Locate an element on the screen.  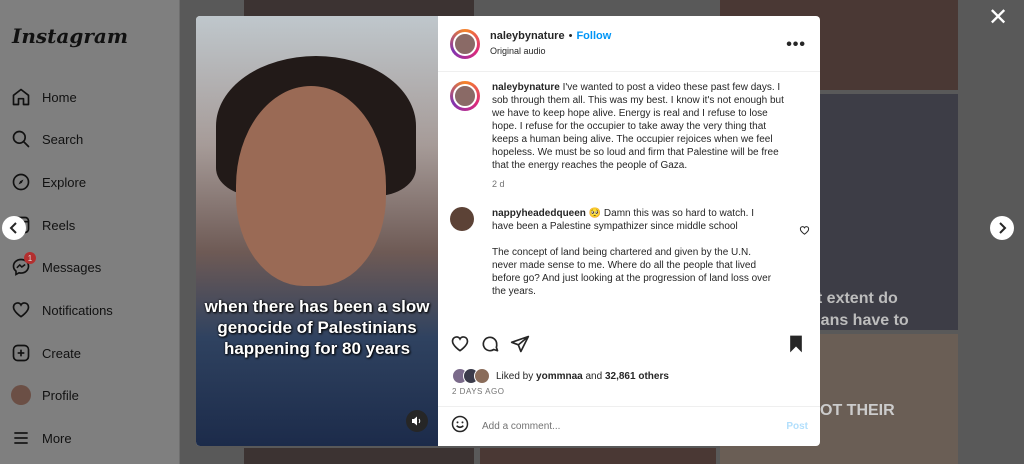
likes-summary: Liked by yommnaa and 32,861 others is located at coordinates (560, 376).